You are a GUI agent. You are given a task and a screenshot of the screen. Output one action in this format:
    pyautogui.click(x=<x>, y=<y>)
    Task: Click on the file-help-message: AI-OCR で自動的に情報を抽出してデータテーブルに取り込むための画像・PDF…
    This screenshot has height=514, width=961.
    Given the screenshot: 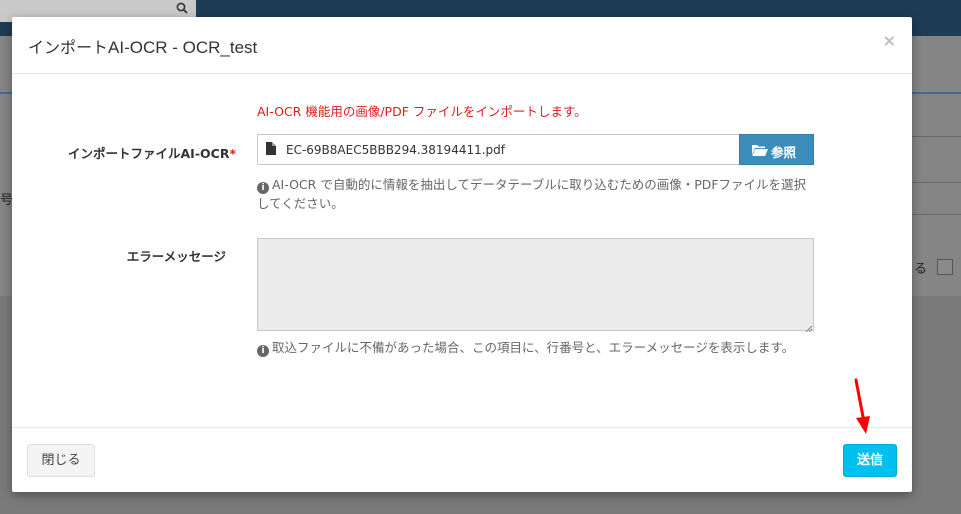 What is the action you would take?
    pyautogui.click(x=532, y=194)
    